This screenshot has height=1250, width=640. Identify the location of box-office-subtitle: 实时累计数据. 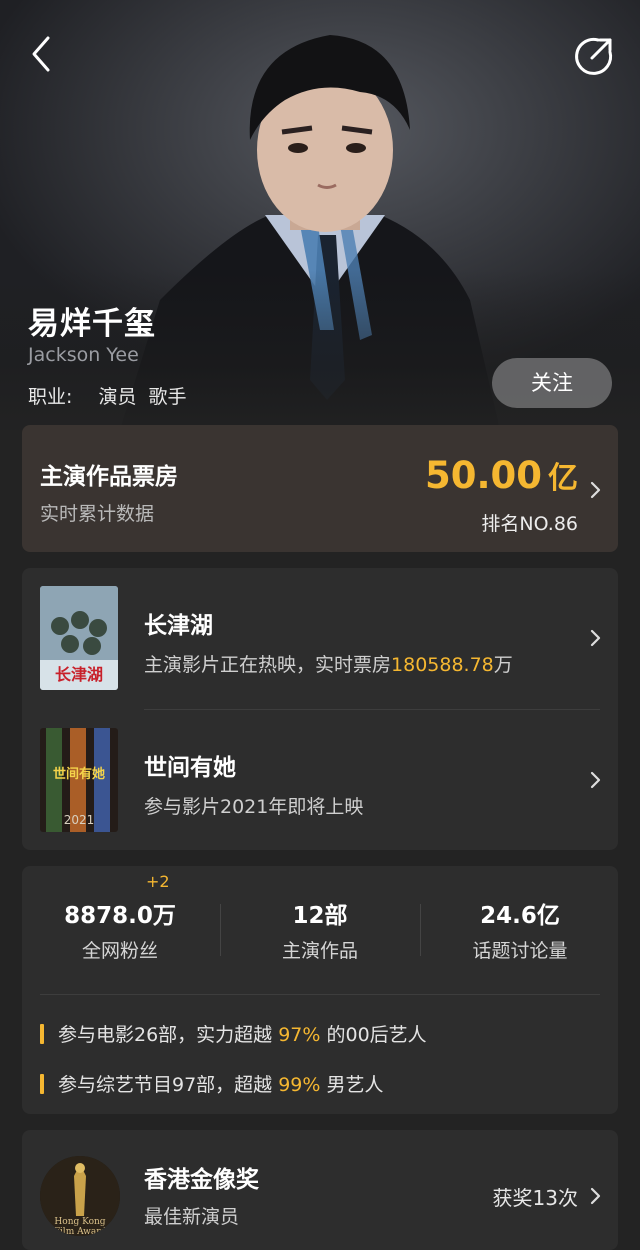
(97, 514).